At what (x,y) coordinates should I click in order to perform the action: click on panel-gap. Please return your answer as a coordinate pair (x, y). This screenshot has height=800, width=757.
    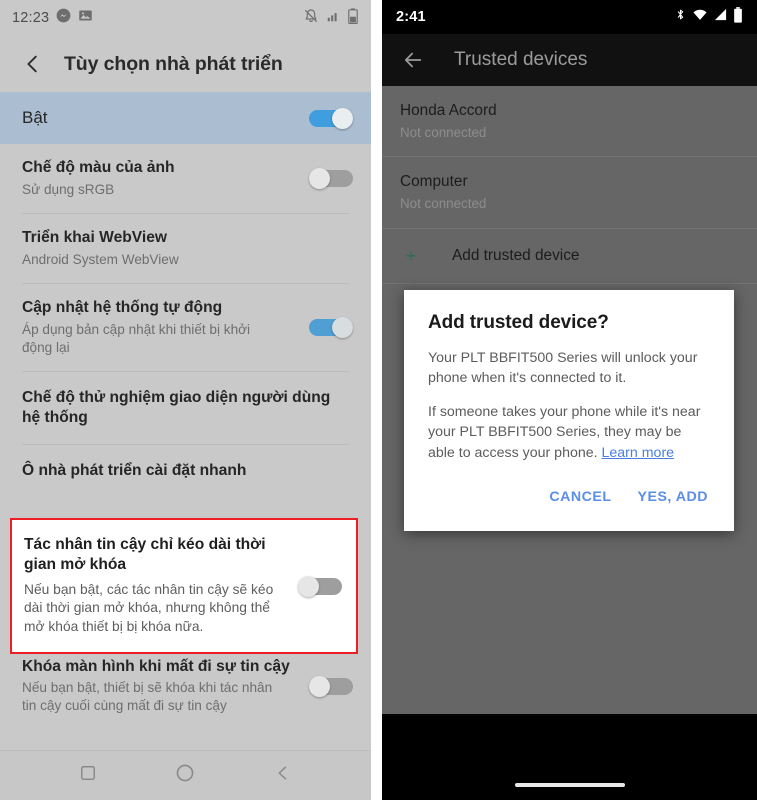
    Looking at the image, I should click on (376, 400).